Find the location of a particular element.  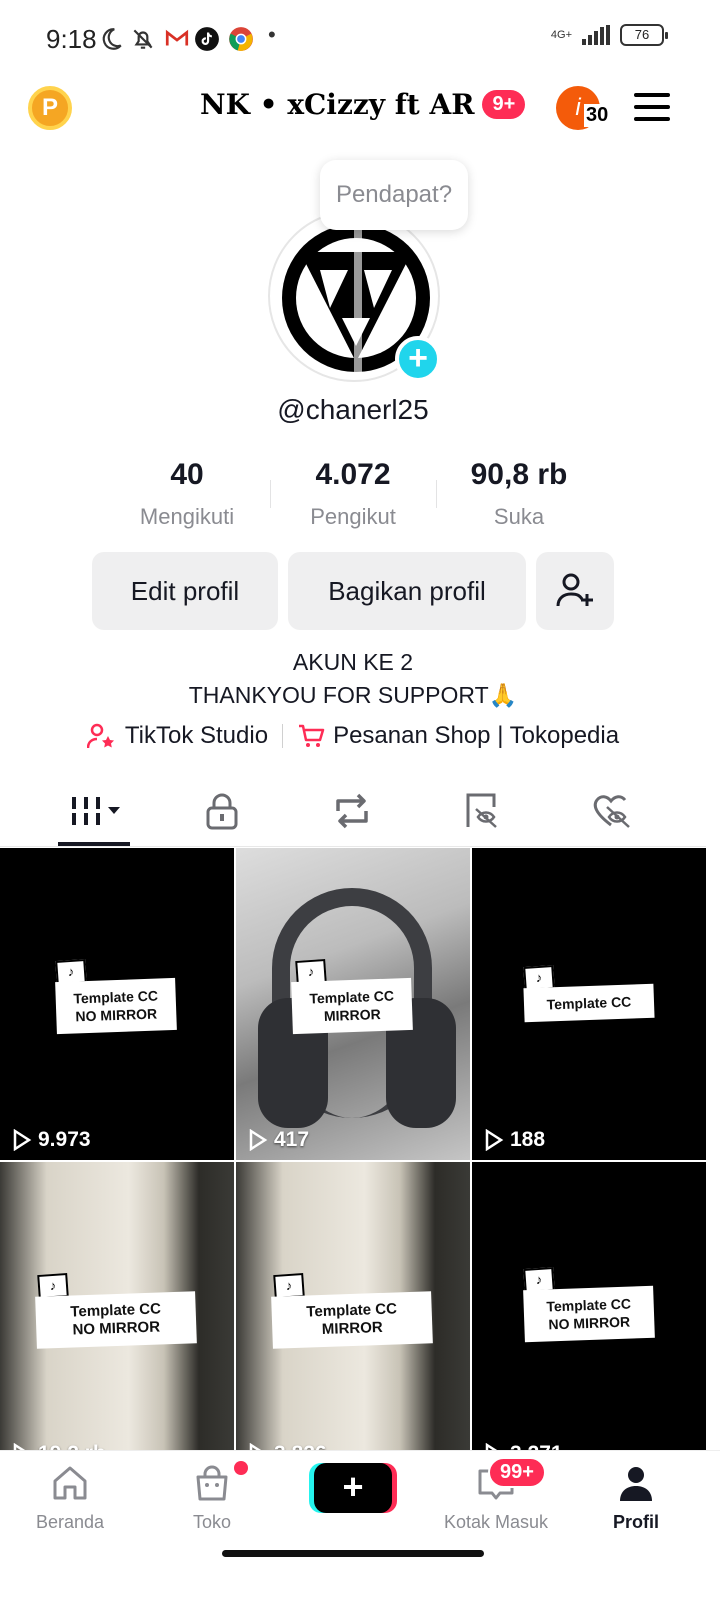

nav-label: Profil is located at coordinates (635, 1522).